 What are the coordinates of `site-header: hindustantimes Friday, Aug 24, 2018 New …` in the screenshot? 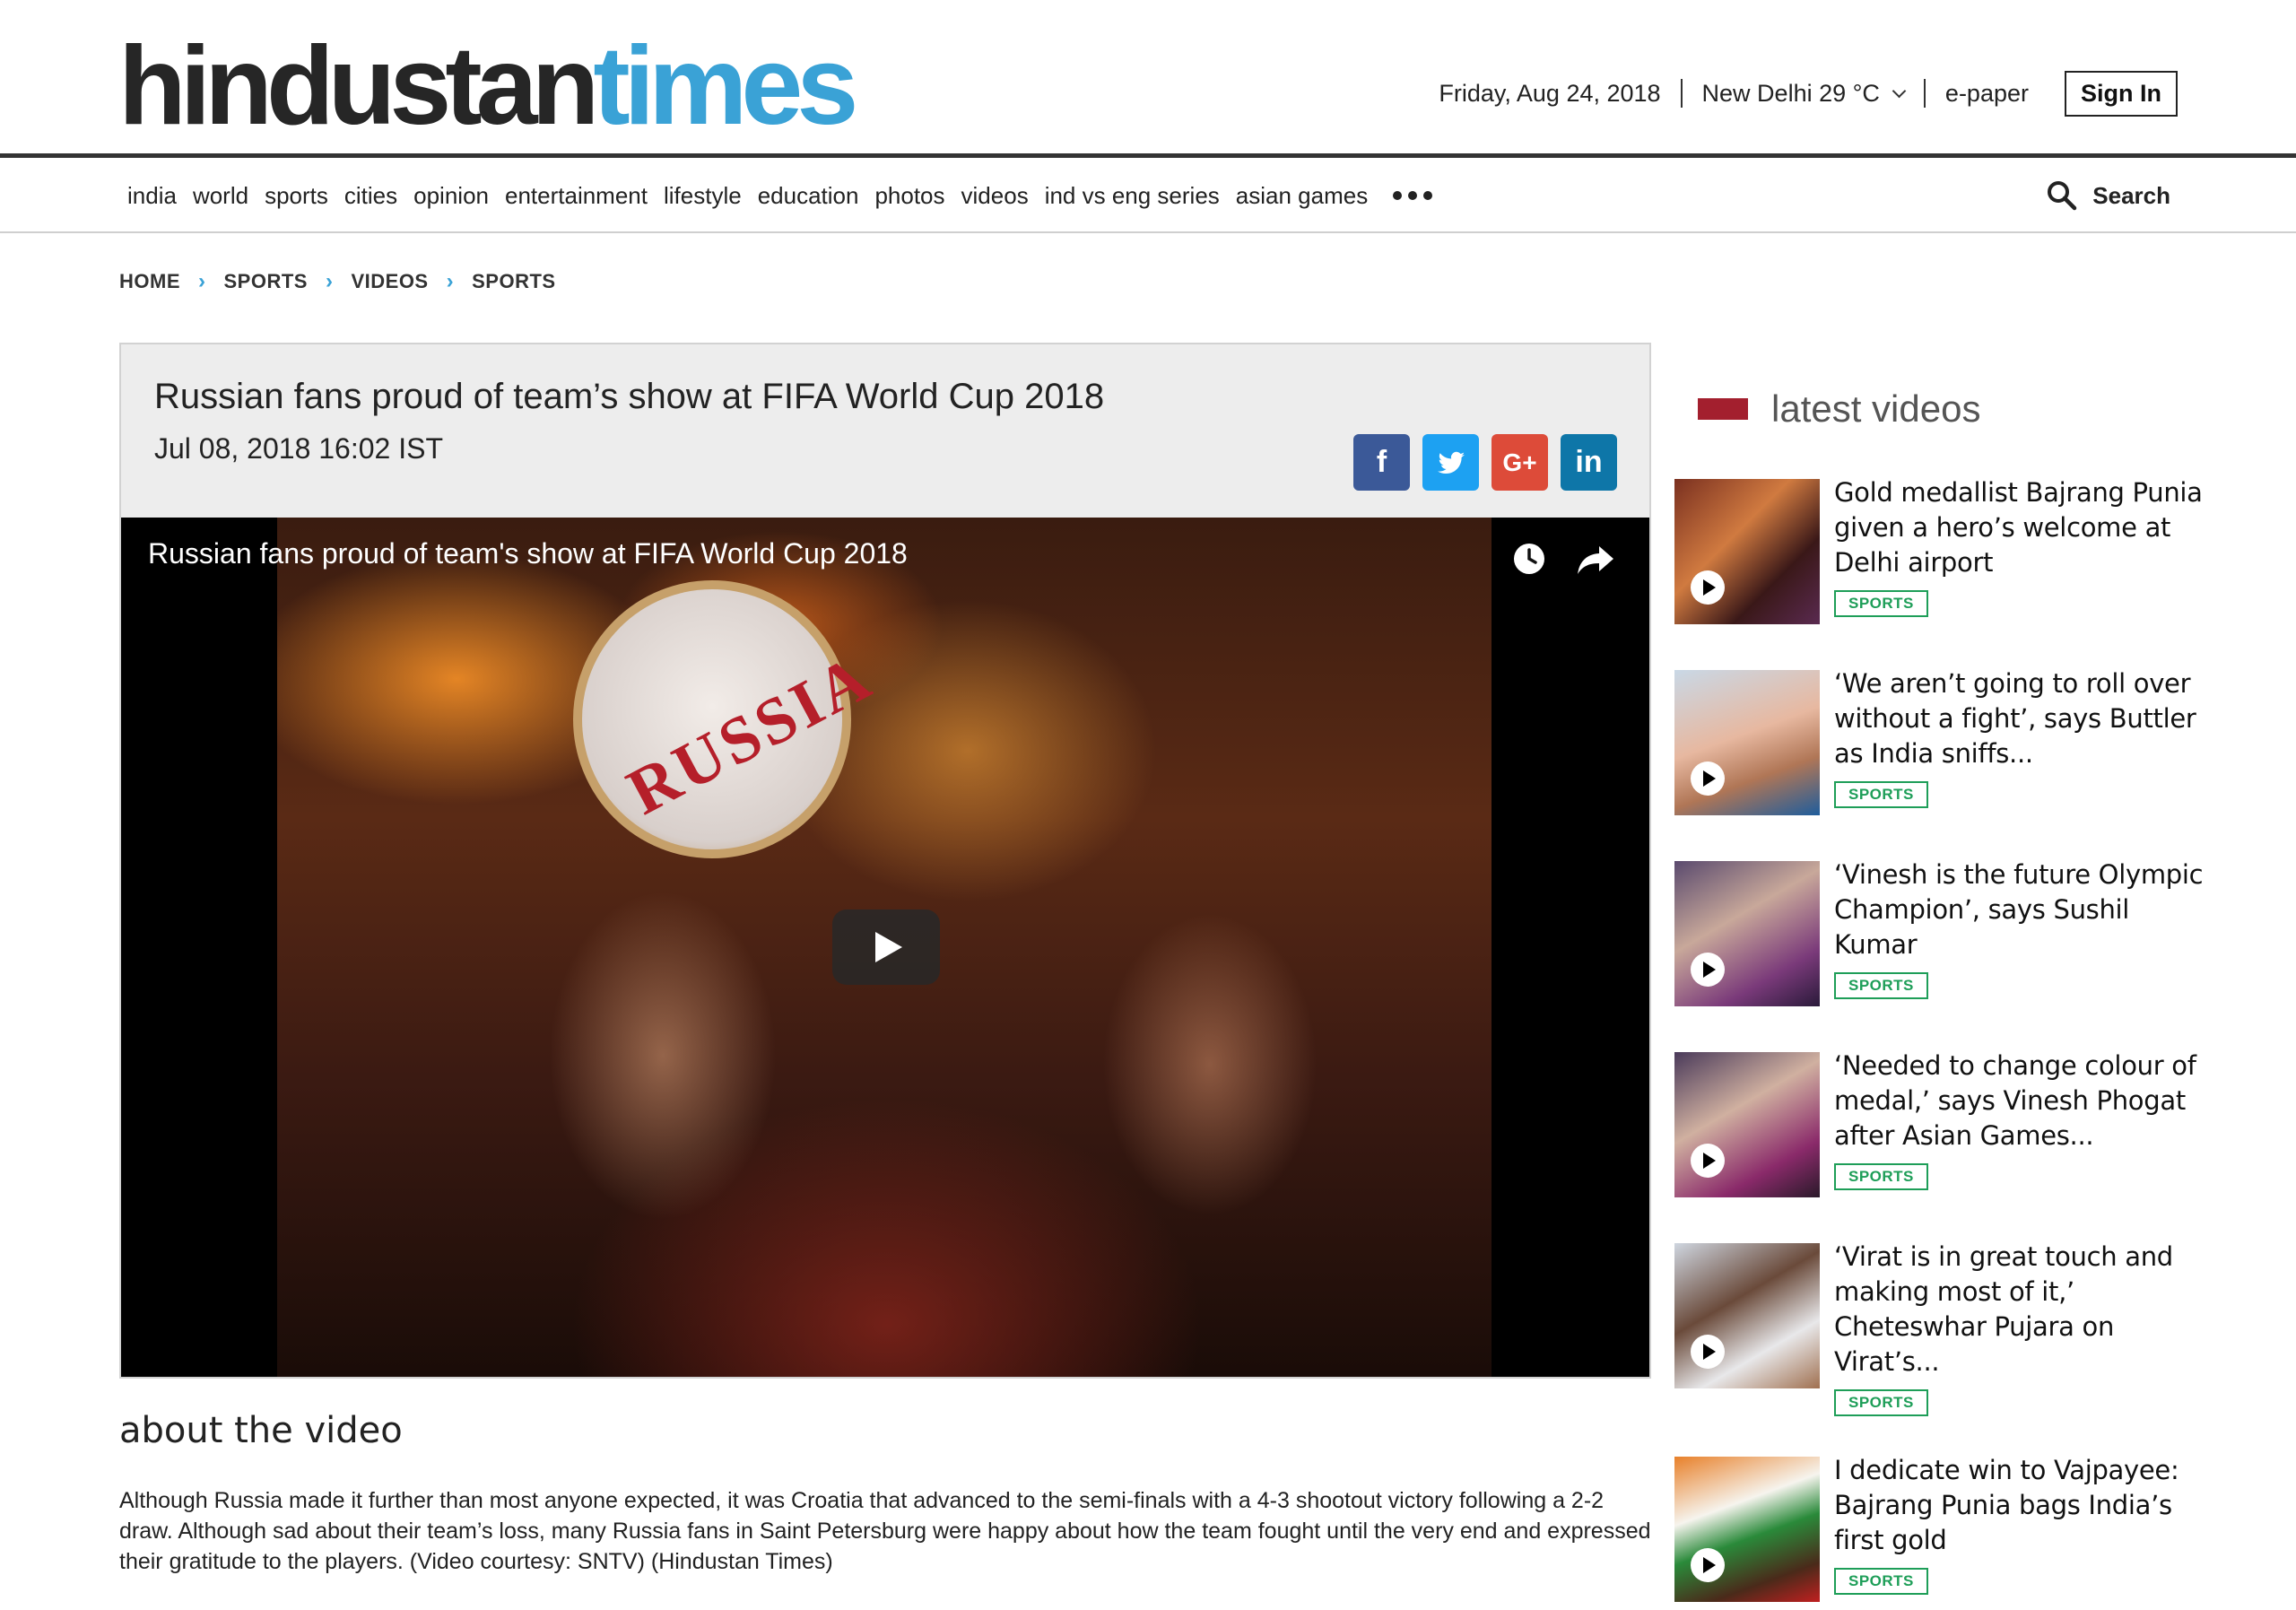 It's located at (1148, 77).